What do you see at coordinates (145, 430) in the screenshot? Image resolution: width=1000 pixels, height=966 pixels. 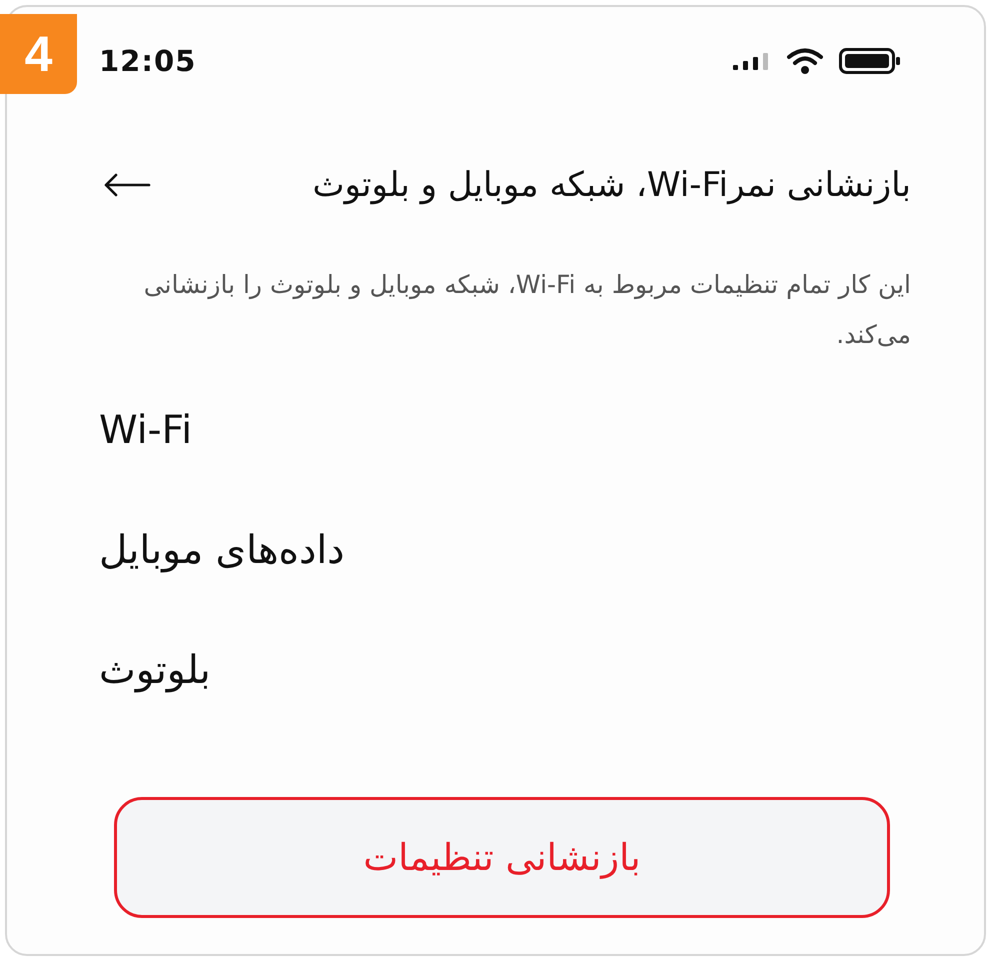 I see `reset-item-label: Wi-Fi` at bounding box center [145, 430].